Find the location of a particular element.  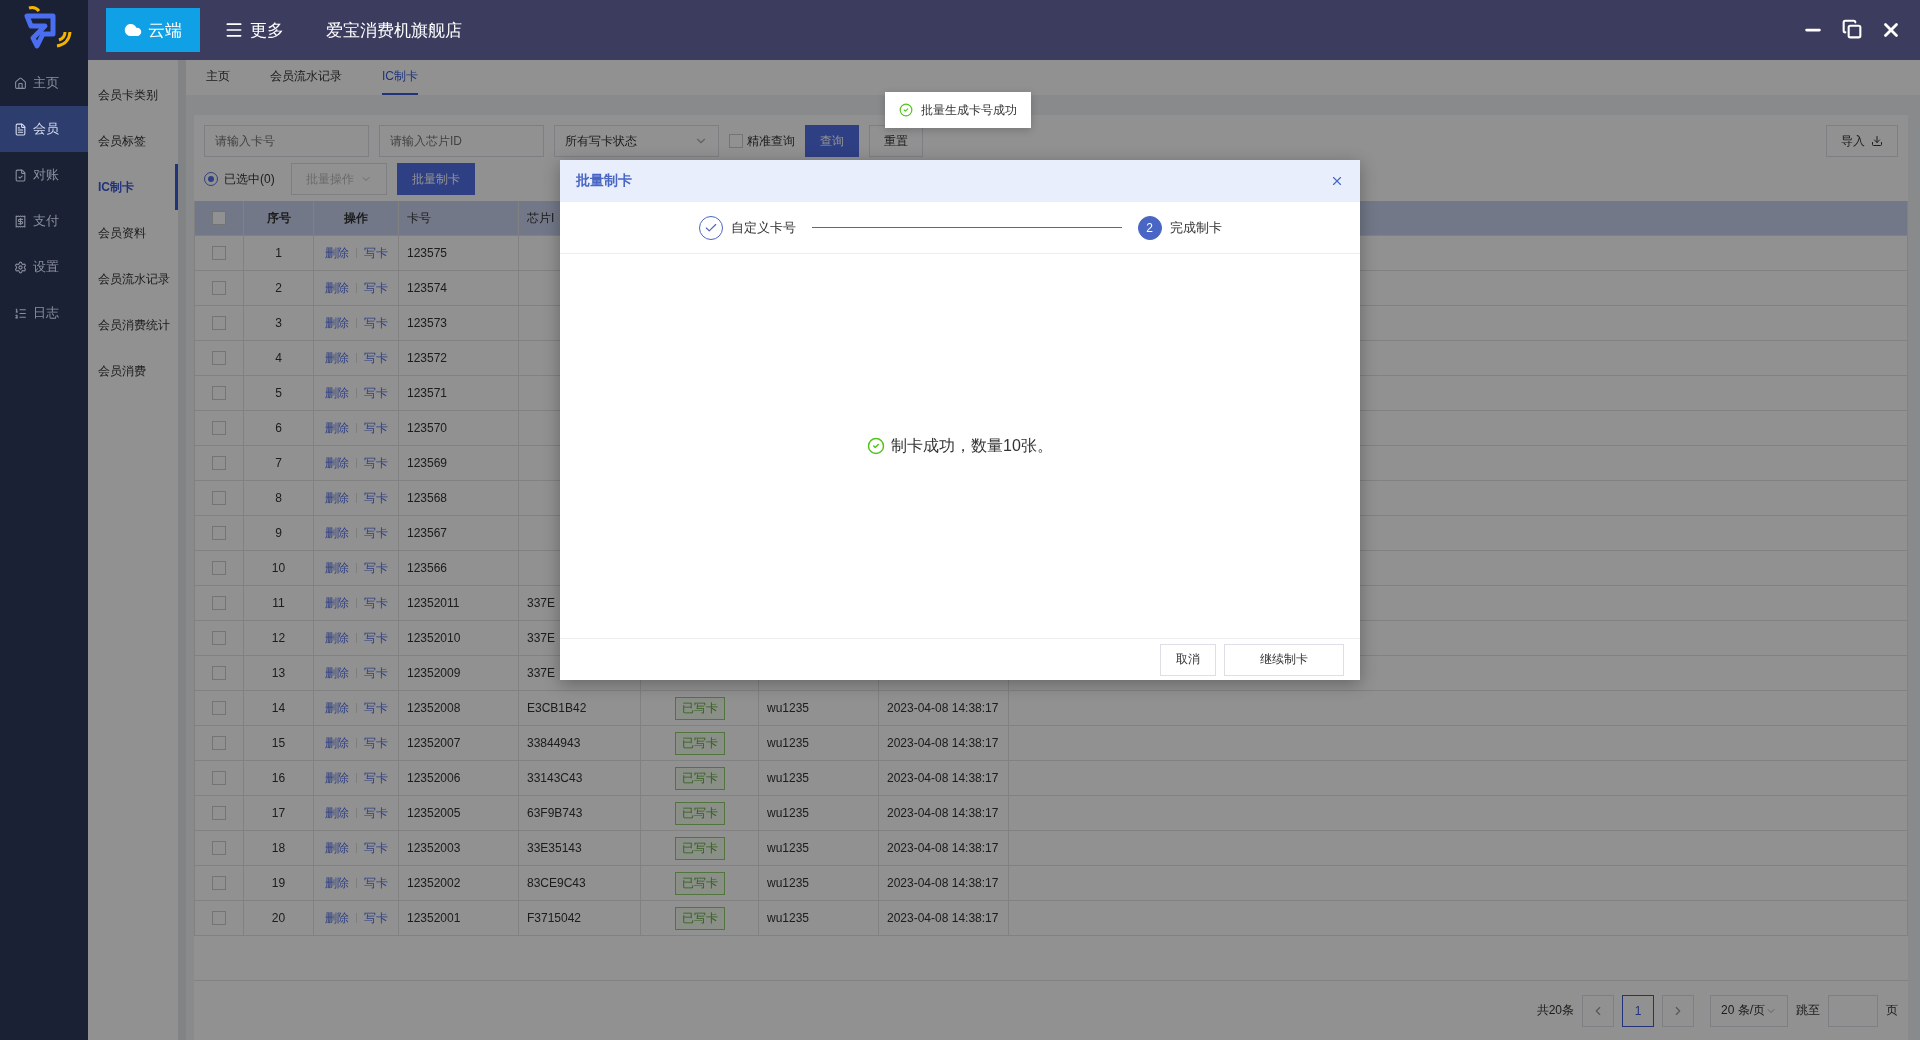

subnav-item: 会员消费统计 is located at coordinates (133, 325).